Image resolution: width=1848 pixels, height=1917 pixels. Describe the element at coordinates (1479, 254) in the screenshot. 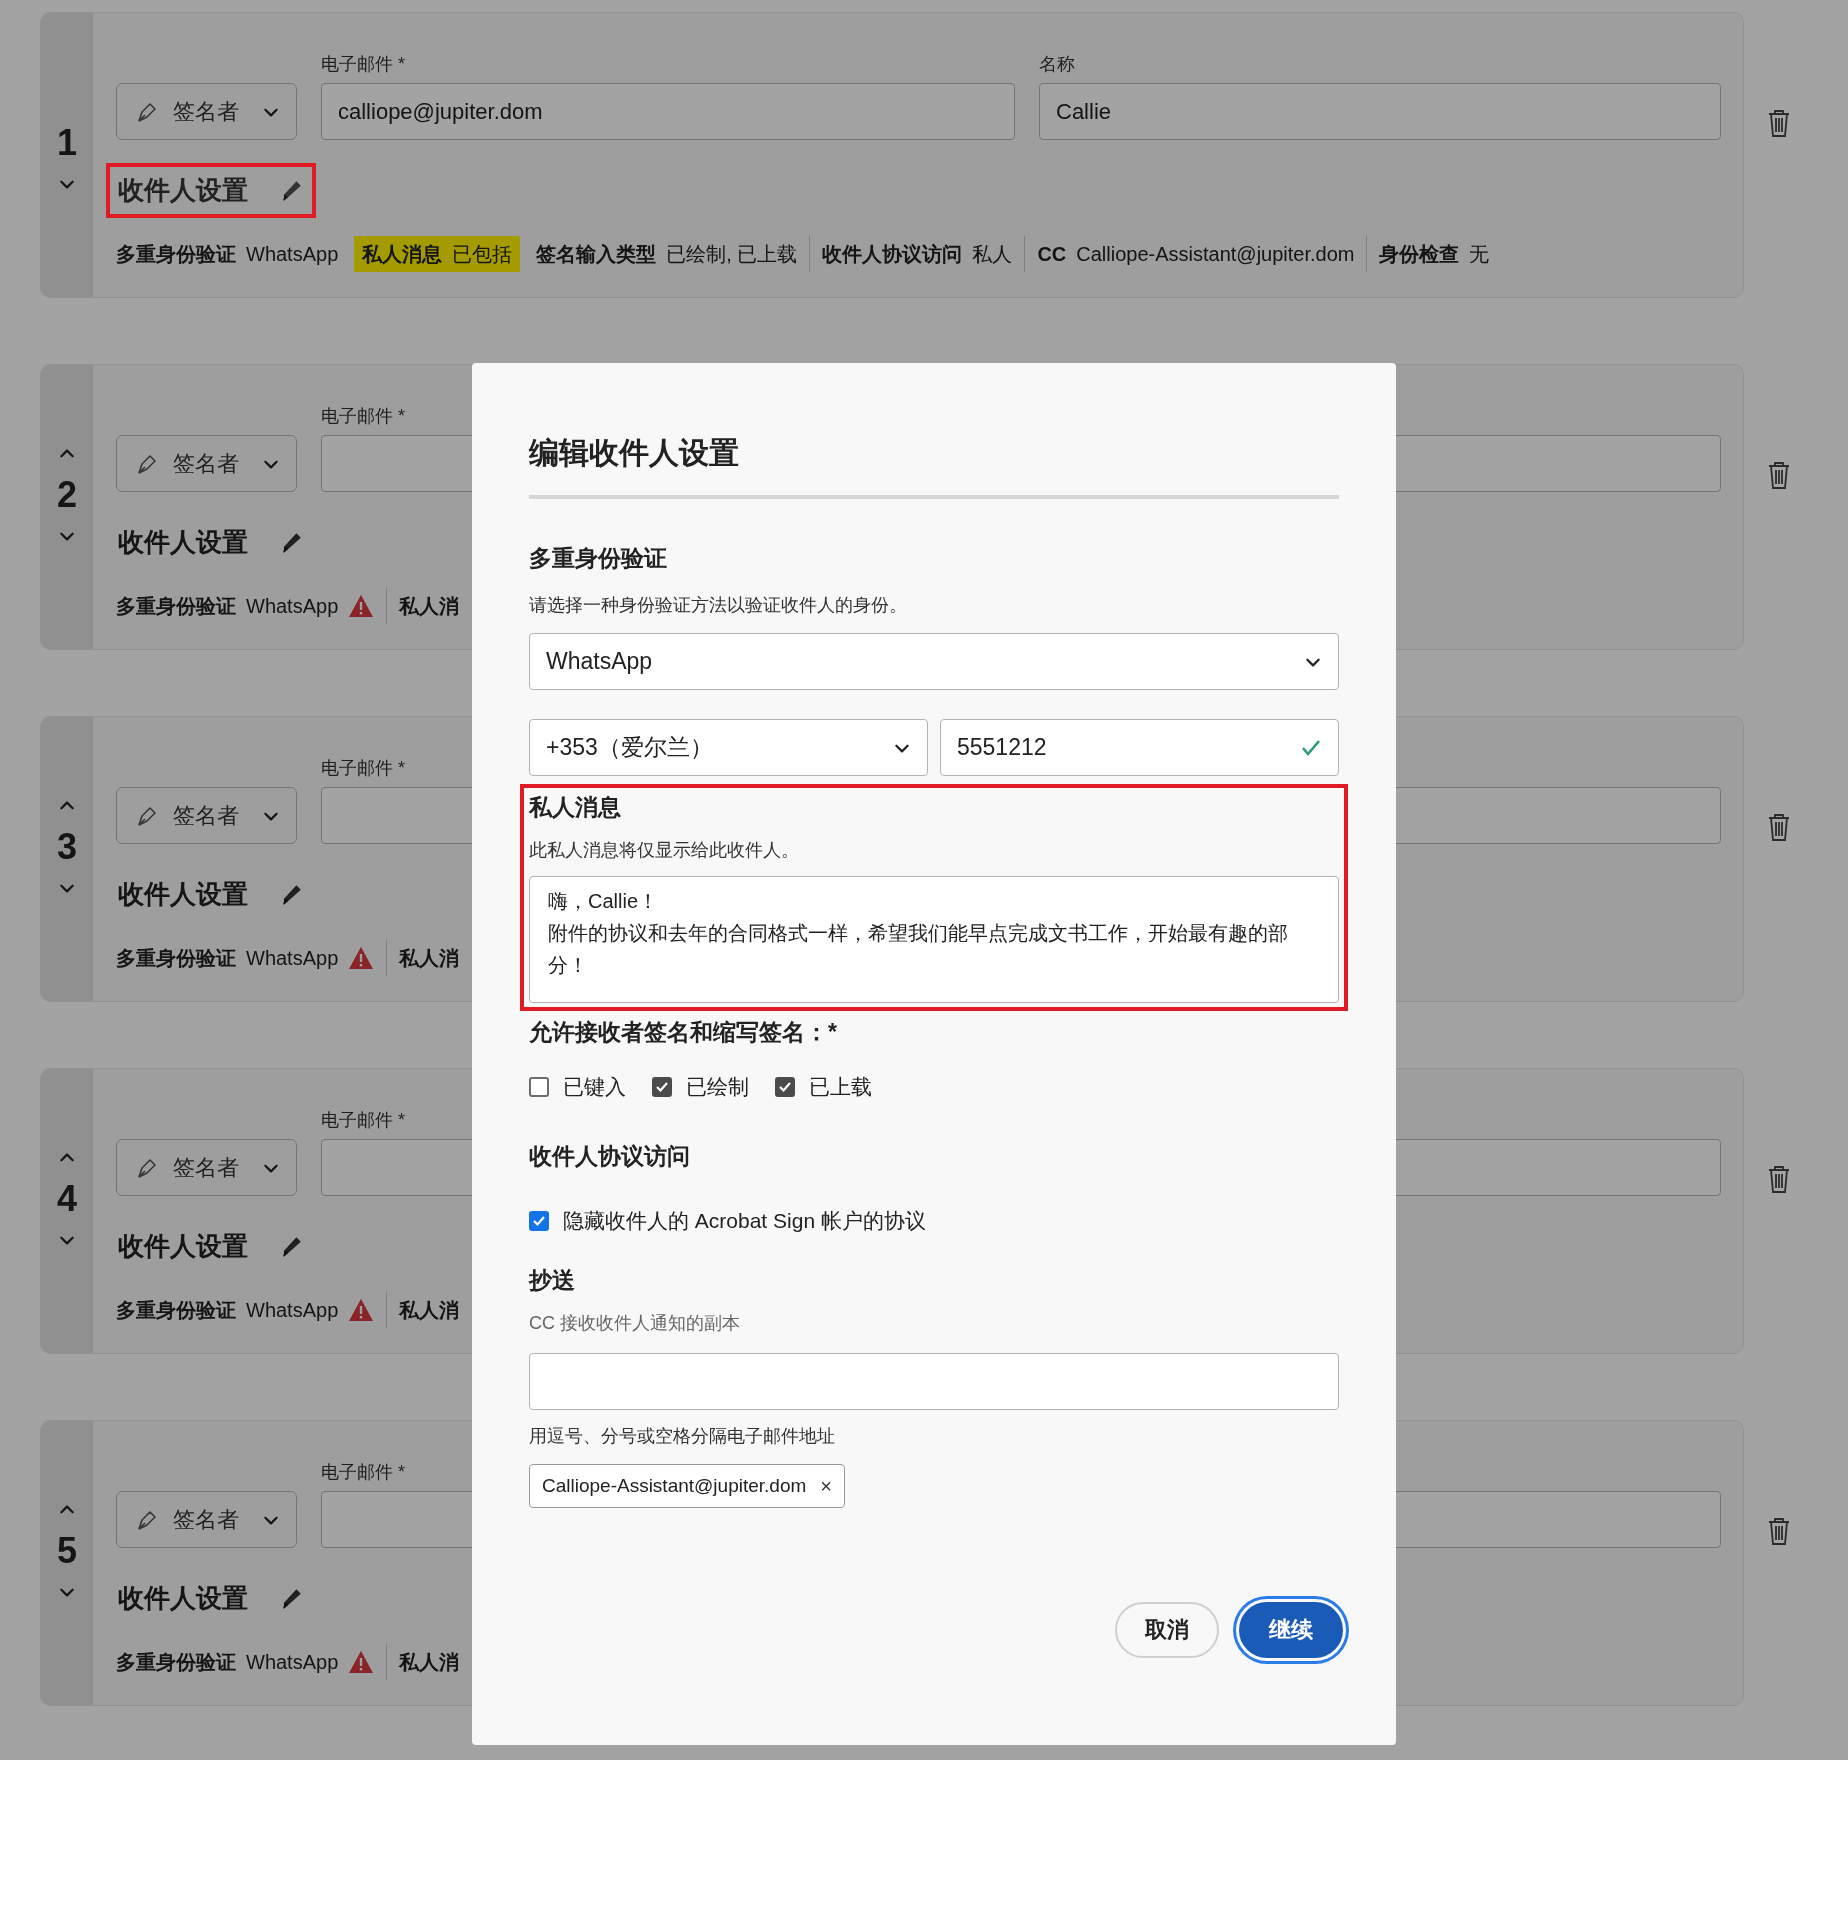

I see `summary-value: 无` at that location.